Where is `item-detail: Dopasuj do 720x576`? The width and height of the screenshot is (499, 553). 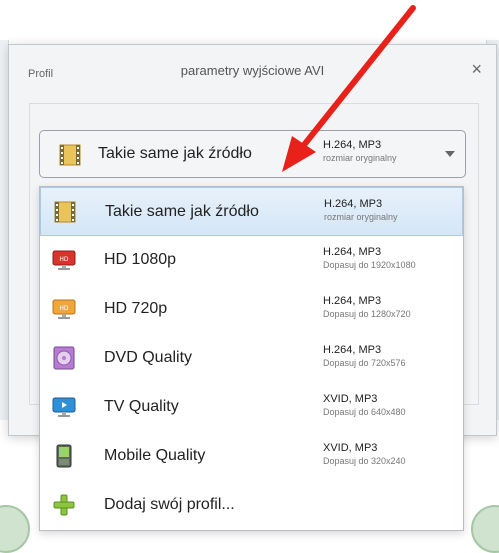 item-detail: Dopasuj do 720x576 is located at coordinates (364, 363).